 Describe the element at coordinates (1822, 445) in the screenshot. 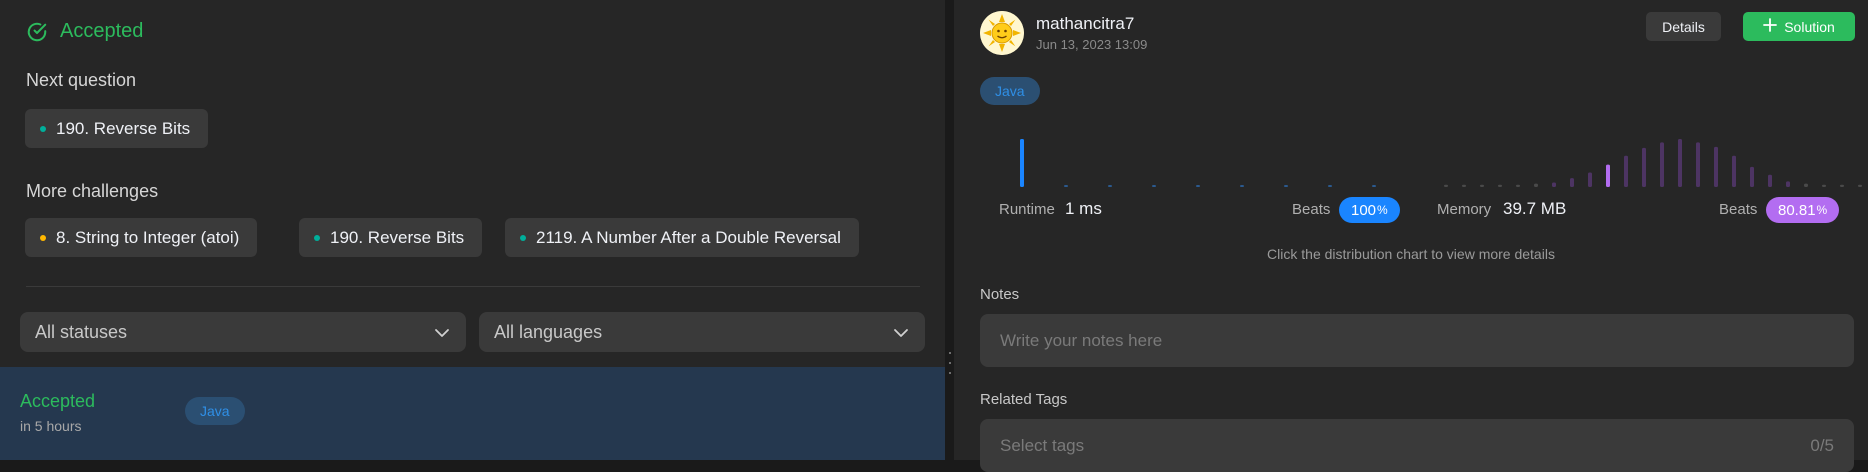

I see `tags-count: 0/5` at that location.